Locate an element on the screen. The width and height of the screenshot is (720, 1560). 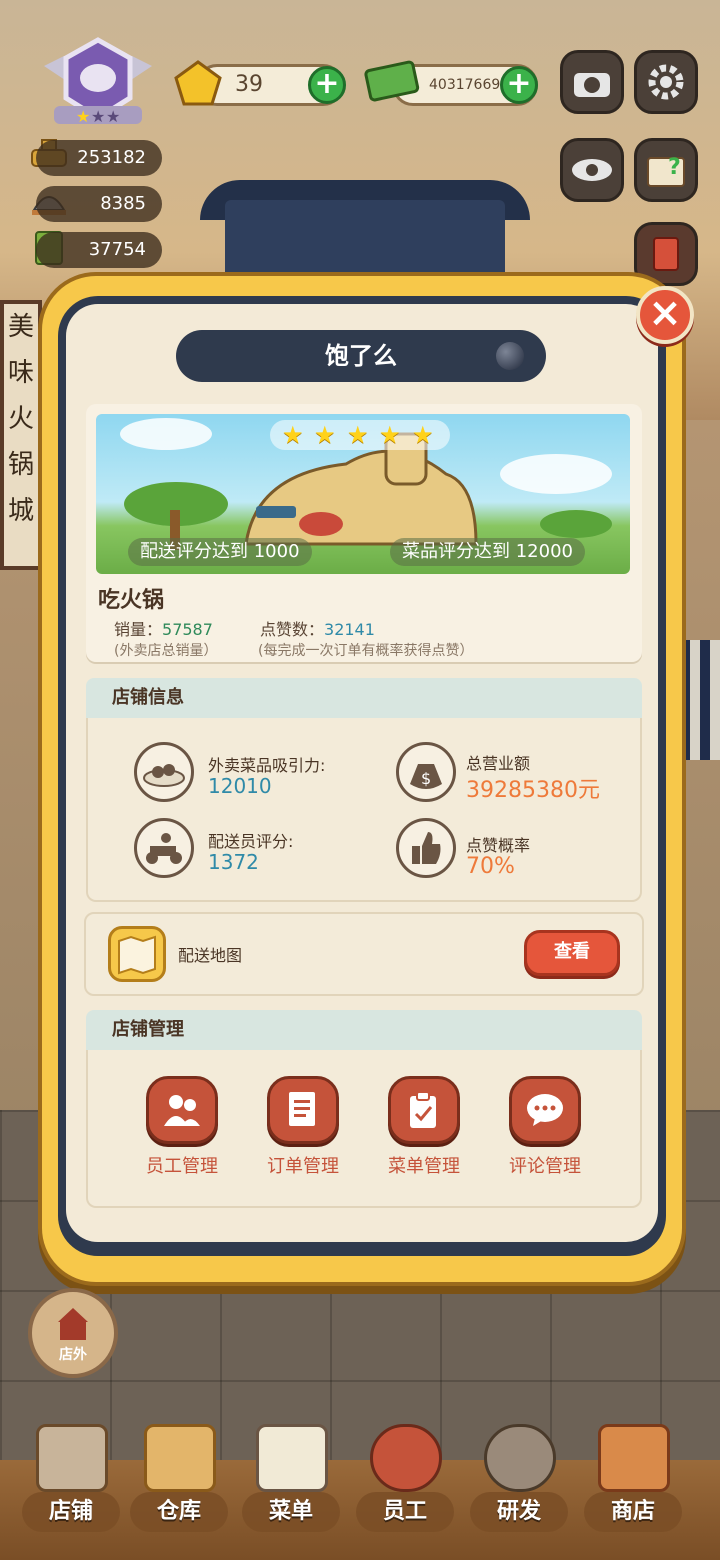
close-button: × is located at coordinates (665, 315).